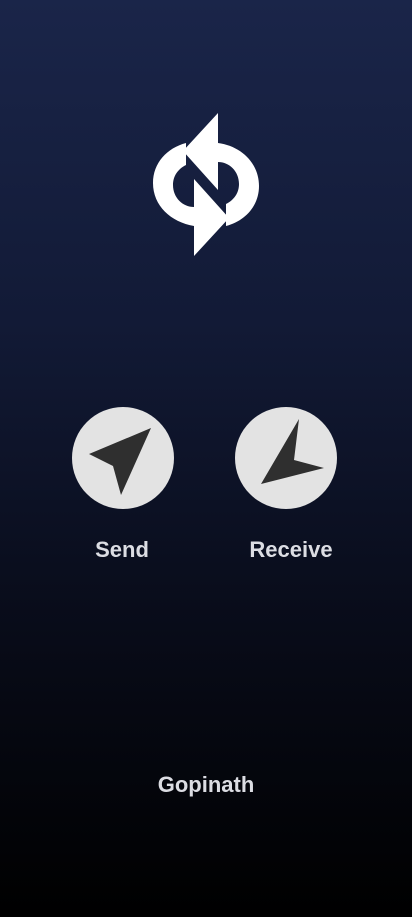  I want to click on sync-arrows-icon, so click(206, 184).